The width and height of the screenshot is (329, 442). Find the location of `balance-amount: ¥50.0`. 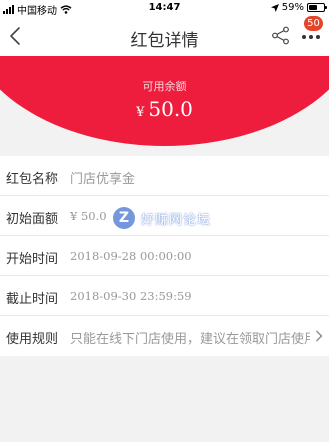

balance-amount: ¥50.0 is located at coordinates (164, 109).